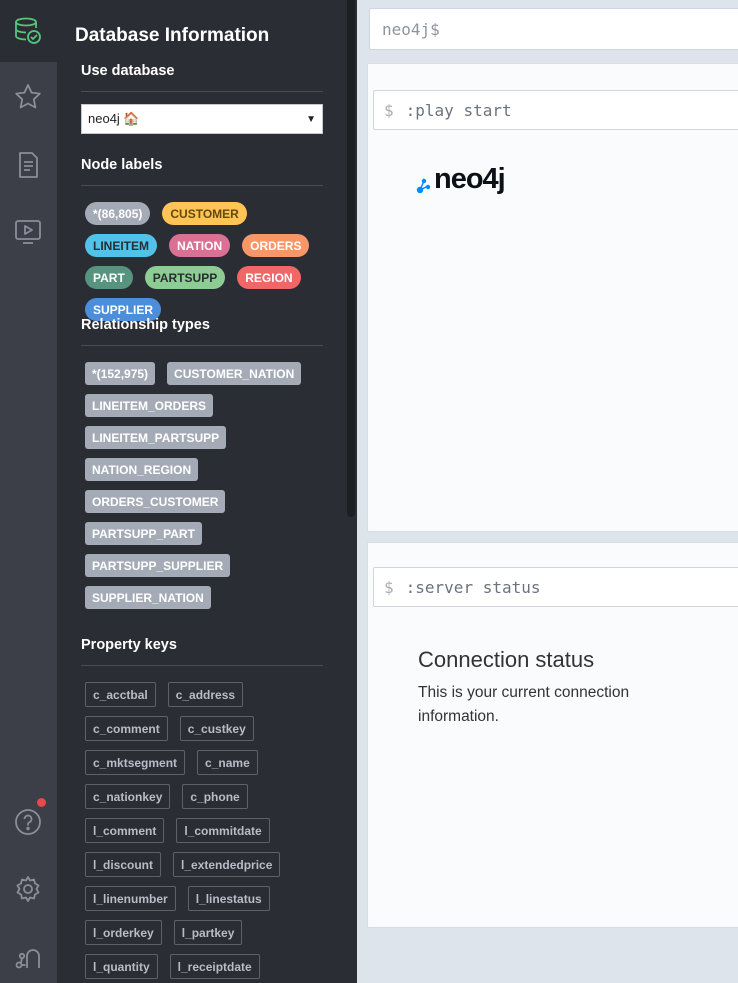 The image size is (738, 983). Describe the element at coordinates (149, 405) in the screenshot. I see `relationship-type-chip: LINEITEM_ORDERS` at that location.